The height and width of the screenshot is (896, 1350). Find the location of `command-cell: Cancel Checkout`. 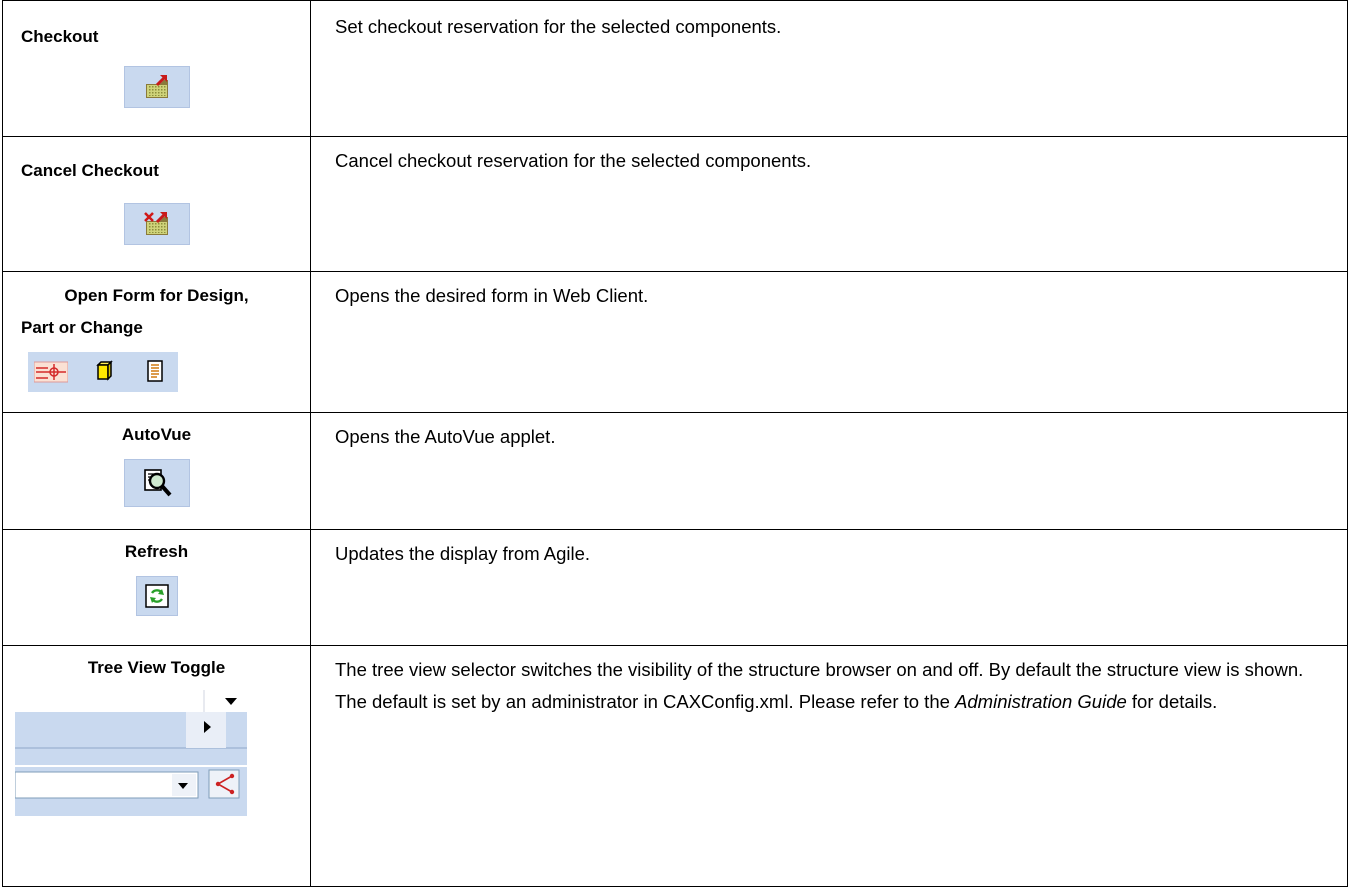

command-cell: Cancel Checkout is located at coordinates (156, 204).